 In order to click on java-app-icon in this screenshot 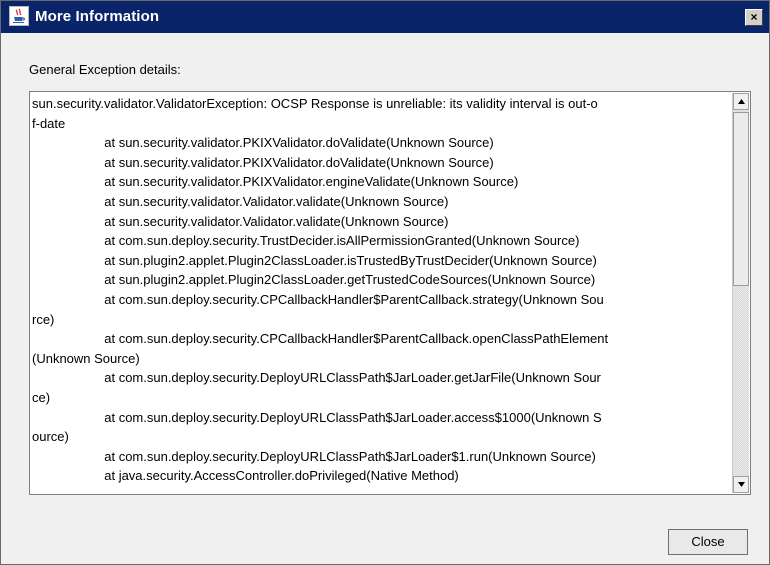, I will do `click(19, 16)`.